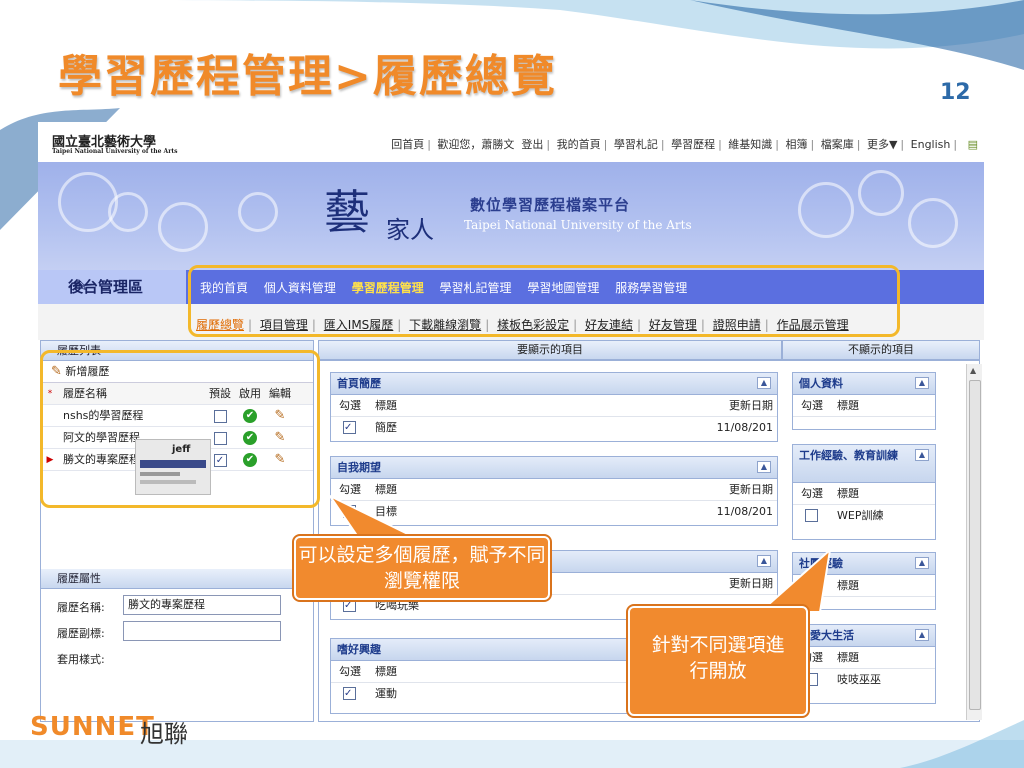 Image resolution: width=1024 pixels, height=768 pixels. What do you see at coordinates (955, 92) in the screenshot?
I see `page-number: 12` at bounding box center [955, 92].